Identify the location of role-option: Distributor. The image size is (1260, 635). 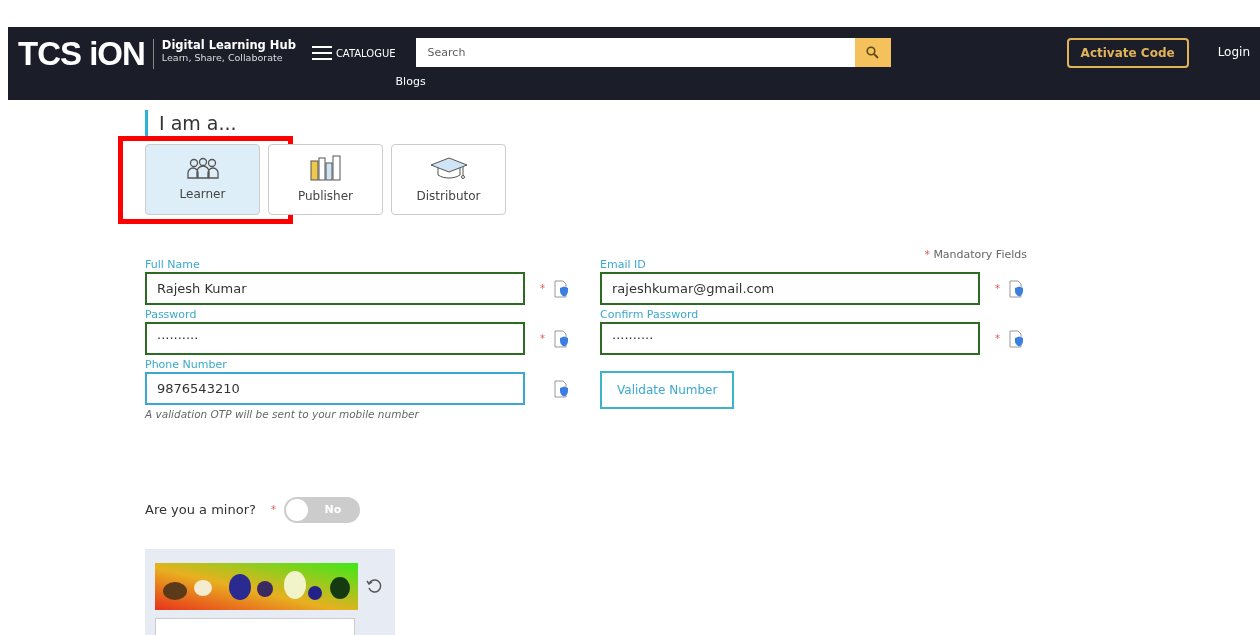
(448, 179).